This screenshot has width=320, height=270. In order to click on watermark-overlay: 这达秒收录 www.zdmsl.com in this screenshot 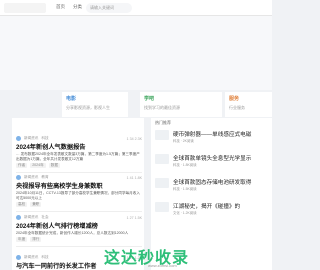, I will do `click(186, 255)`.